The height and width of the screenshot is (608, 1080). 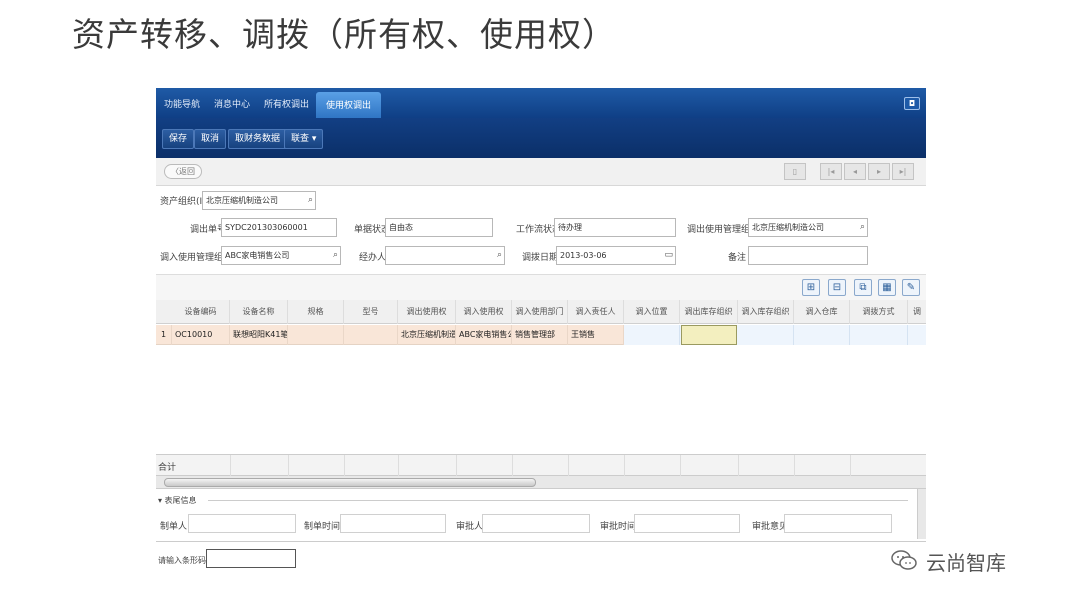 I want to click on doc-status-field: 自由态, so click(x=439, y=227).